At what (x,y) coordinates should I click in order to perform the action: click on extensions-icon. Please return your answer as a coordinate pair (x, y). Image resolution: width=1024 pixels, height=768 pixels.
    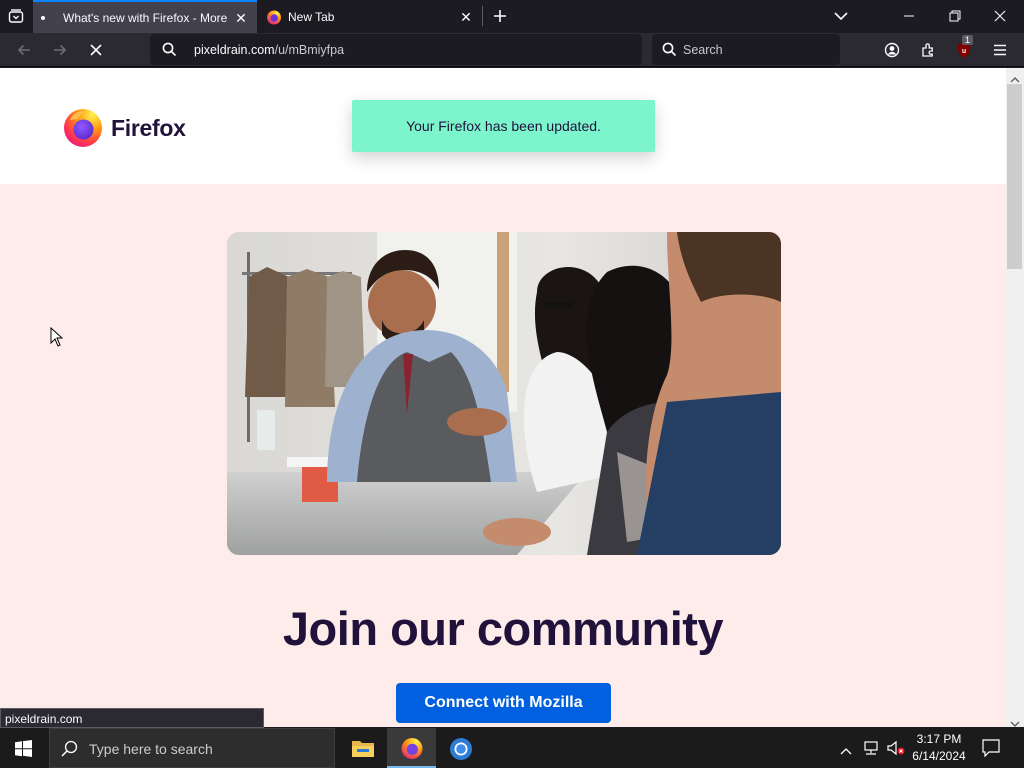
    Looking at the image, I should click on (928, 50).